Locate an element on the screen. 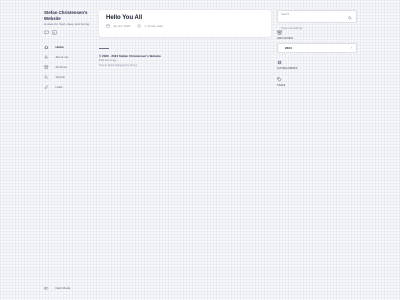  rss-icon is located at coordinates (54, 32).